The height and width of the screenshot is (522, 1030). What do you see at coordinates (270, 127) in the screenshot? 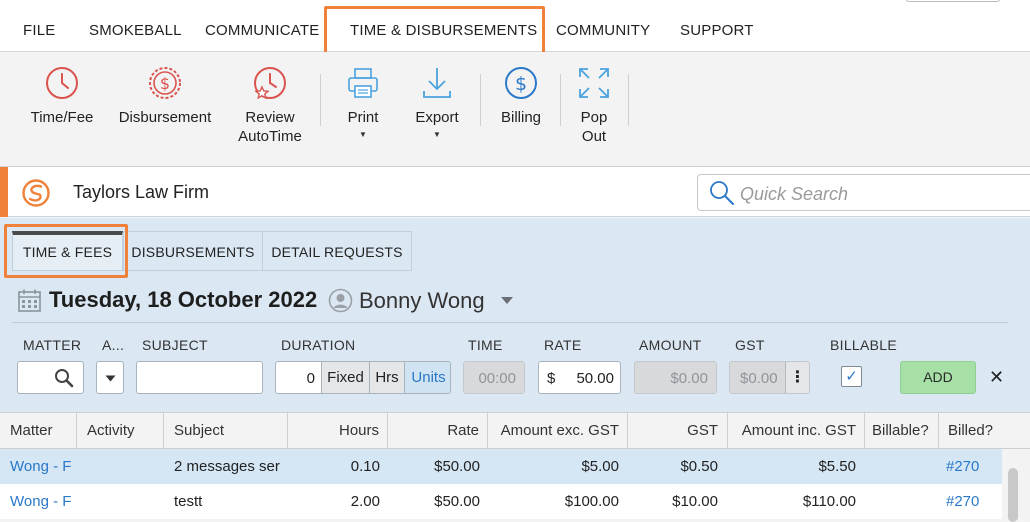
I see `review-autotime-label: Review AutoTime` at bounding box center [270, 127].